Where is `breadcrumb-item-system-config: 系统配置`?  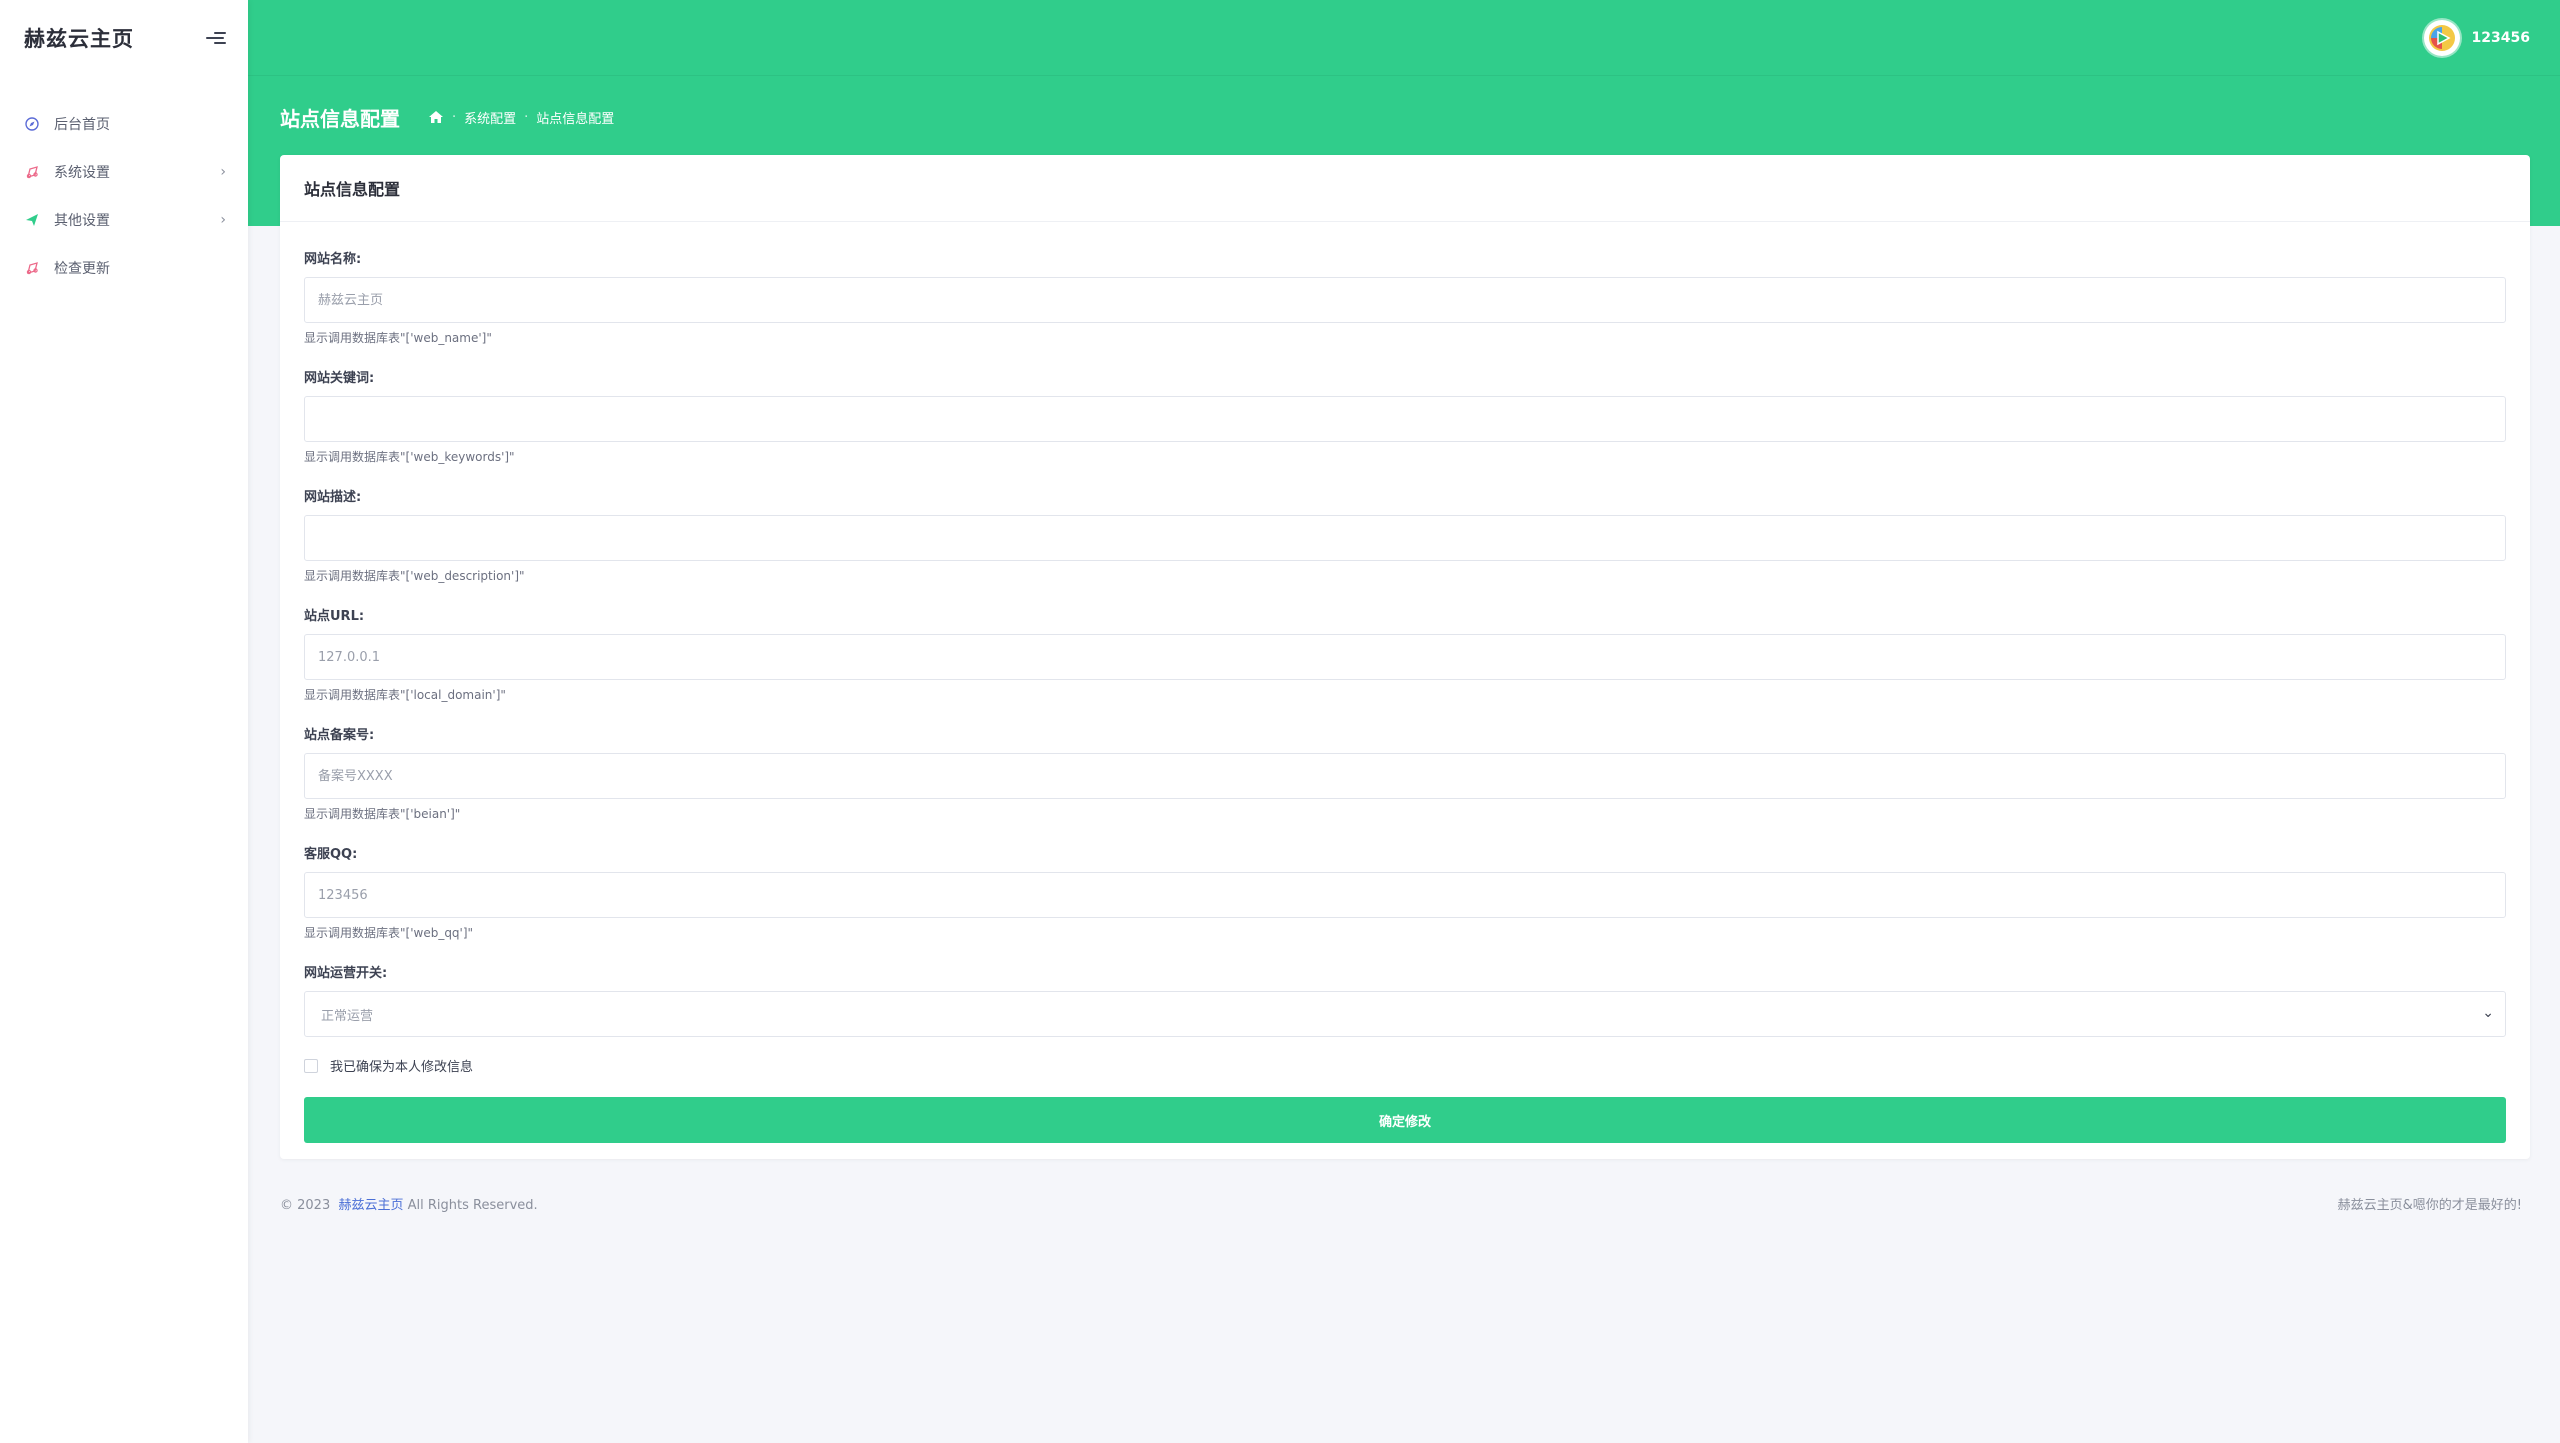 breadcrumb-item-system-config: 系统配置 is located at coordinates (490, 117).